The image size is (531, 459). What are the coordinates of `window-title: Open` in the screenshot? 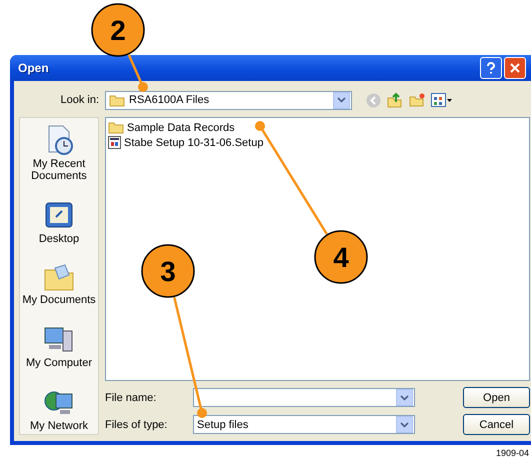 It's located at (33, 68).